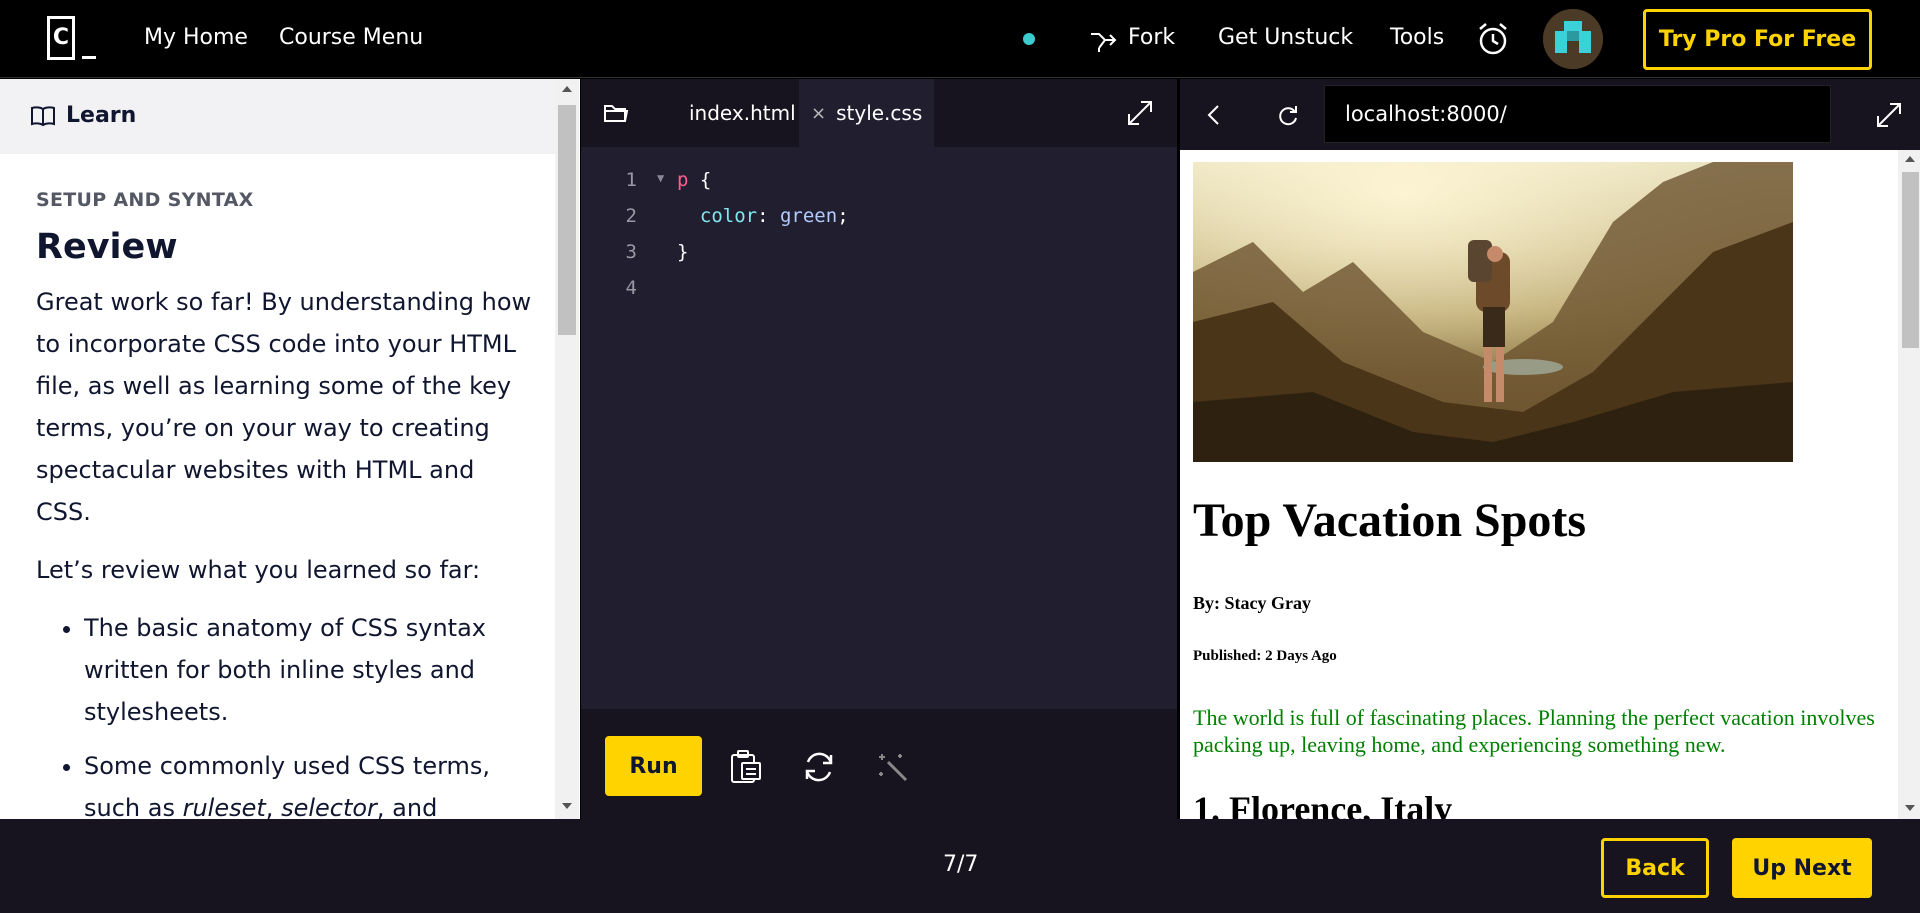 The width and height of the screenshot is (1920, 913). Describe the element at coordinates (746, 767) in the screenshot. I see `copy-to-clipboard-icon` at that location.